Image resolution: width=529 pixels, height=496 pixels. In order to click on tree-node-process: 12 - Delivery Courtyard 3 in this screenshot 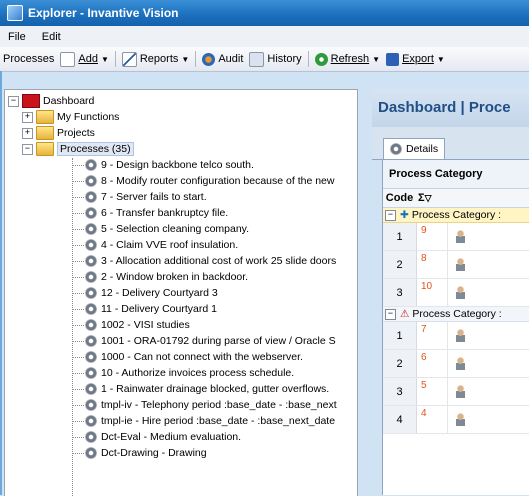, I will do `click(151, 293)`.